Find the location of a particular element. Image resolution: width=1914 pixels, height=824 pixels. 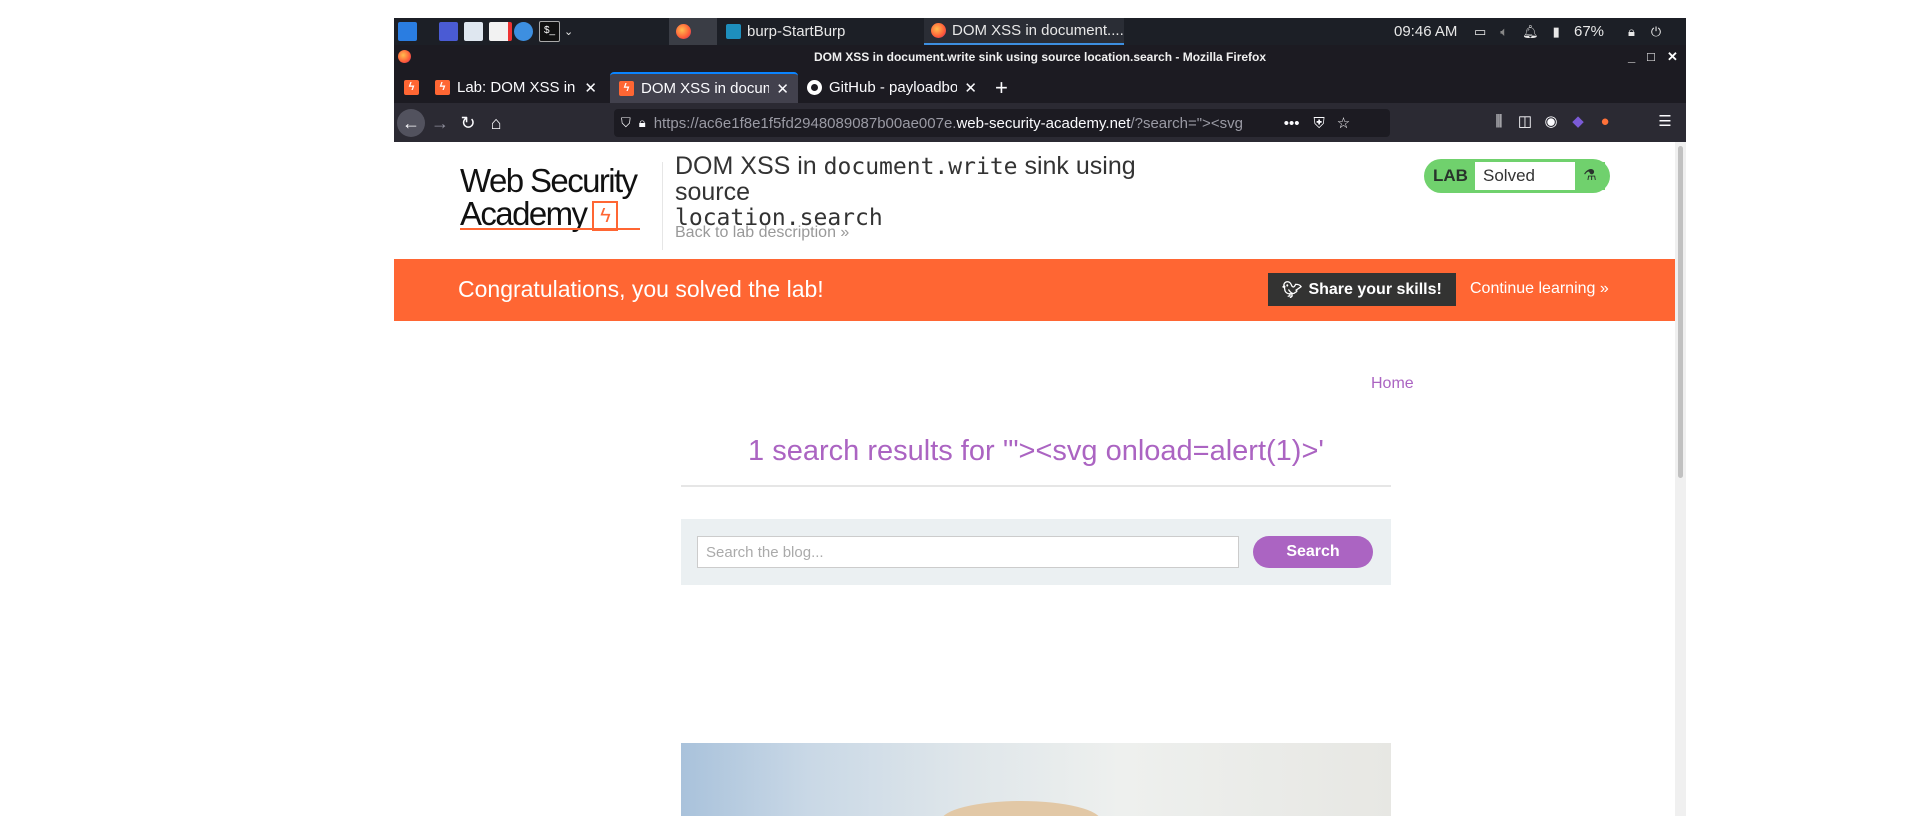

url-domain: web-security-academy.net is located at coordinates (1043, 123).